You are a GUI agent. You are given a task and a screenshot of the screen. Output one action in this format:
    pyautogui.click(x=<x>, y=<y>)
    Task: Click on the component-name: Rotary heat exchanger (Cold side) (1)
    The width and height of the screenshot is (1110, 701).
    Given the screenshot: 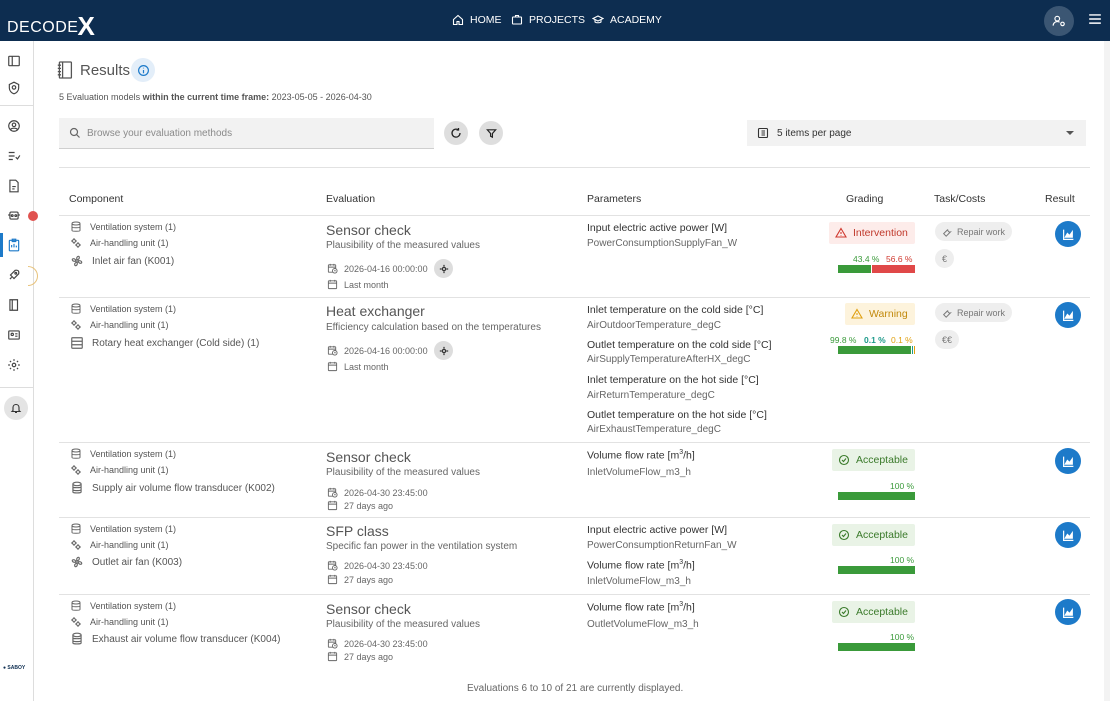 What is the action you would take?
    pyautogui.click(x=164, y=343)
    